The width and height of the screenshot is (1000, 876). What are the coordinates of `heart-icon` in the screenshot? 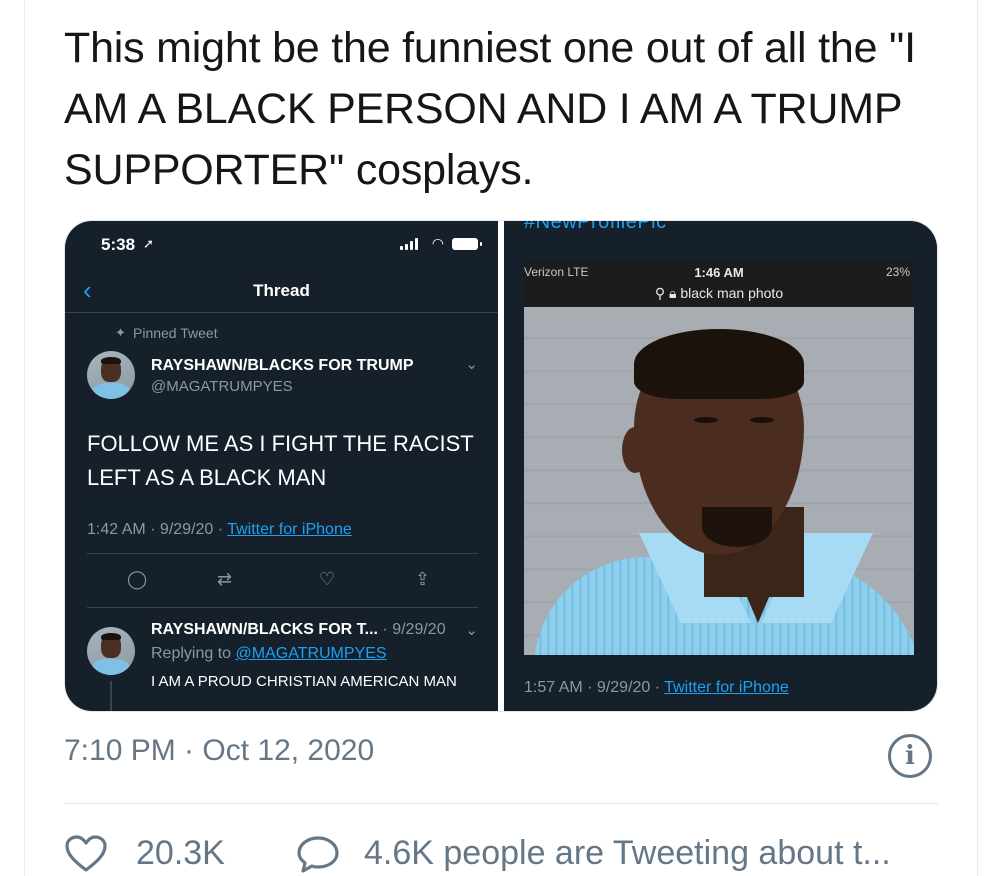 It's located at (86, 854).